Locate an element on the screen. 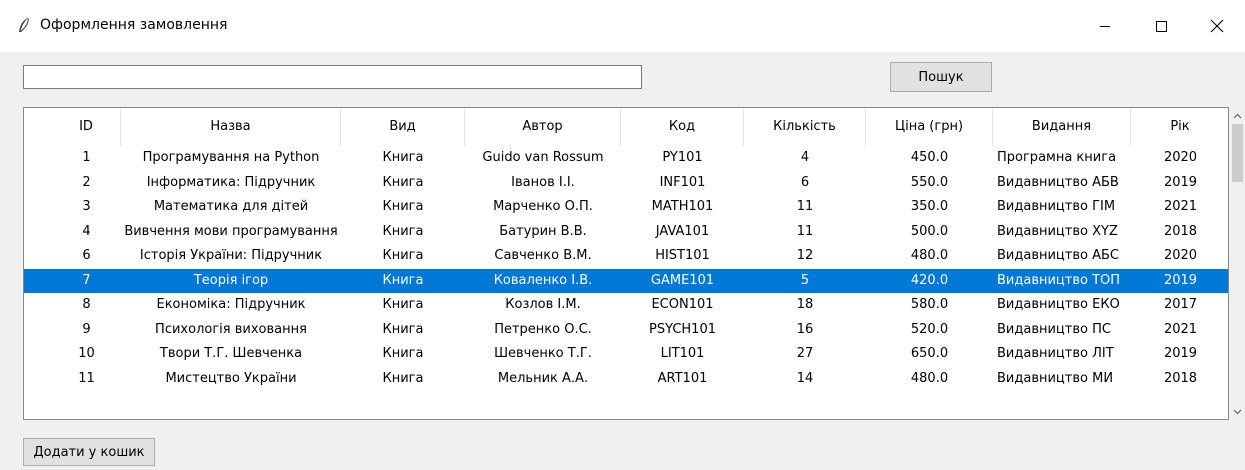  cell-year: 2020 is located at coordinates (1180, 157).